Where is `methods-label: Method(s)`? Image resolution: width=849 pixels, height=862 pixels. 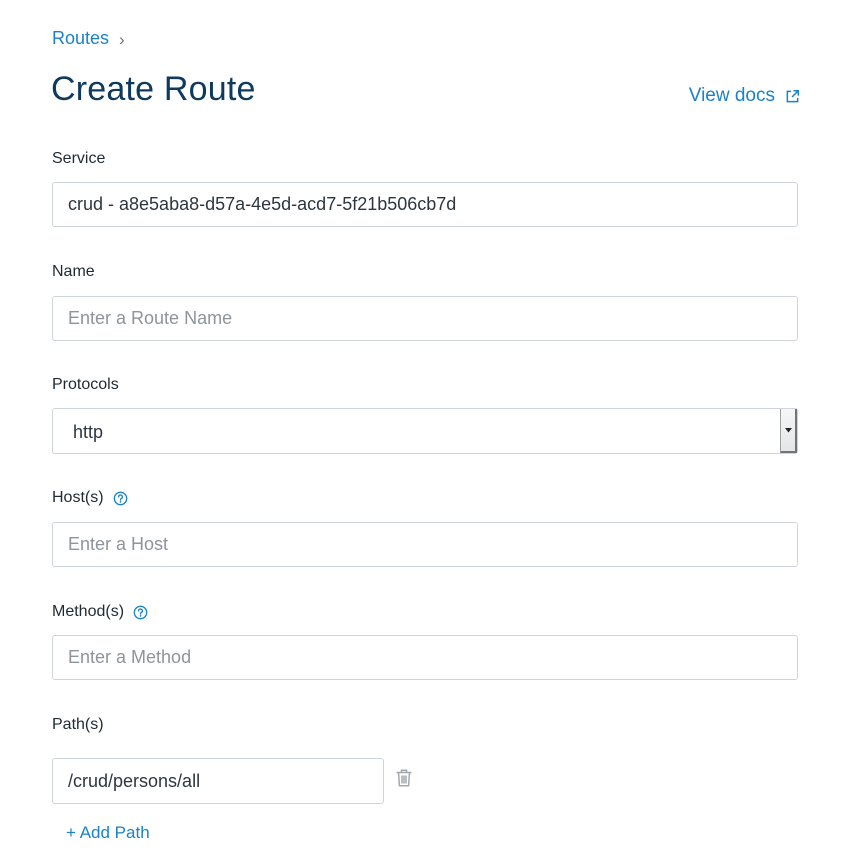
methods-label: Method(s) is located at coordinates (88, 611).